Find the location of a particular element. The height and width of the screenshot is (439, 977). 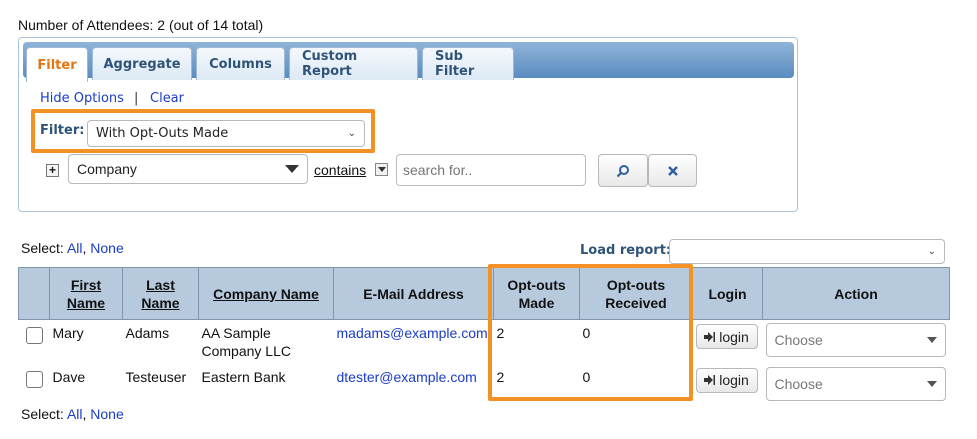

clear-search-button is located at coordinates (672, 170).